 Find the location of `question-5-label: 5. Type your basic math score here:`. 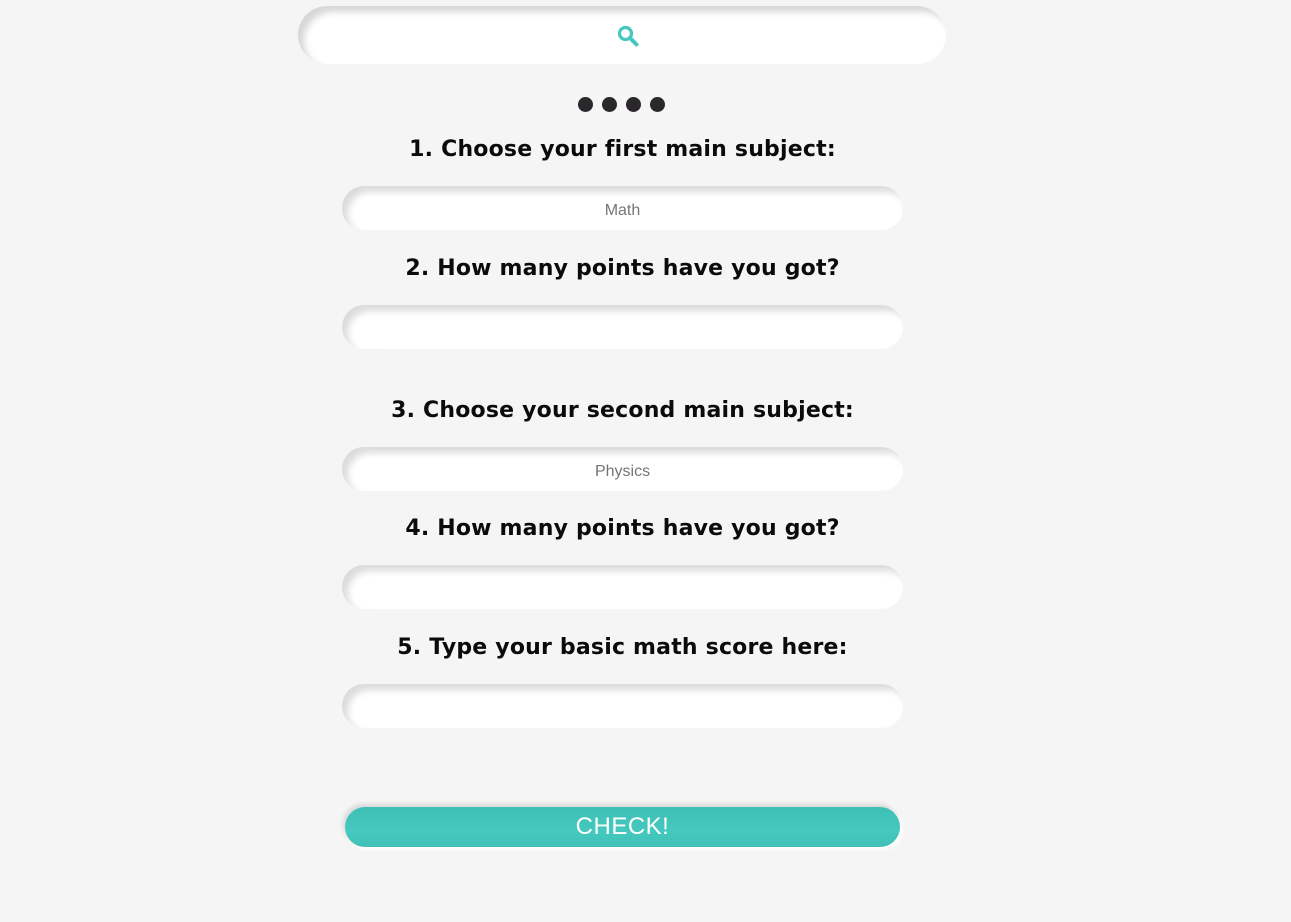

question-5-label: 5. Type your basic math score here: is located at coordinates (622, 647).